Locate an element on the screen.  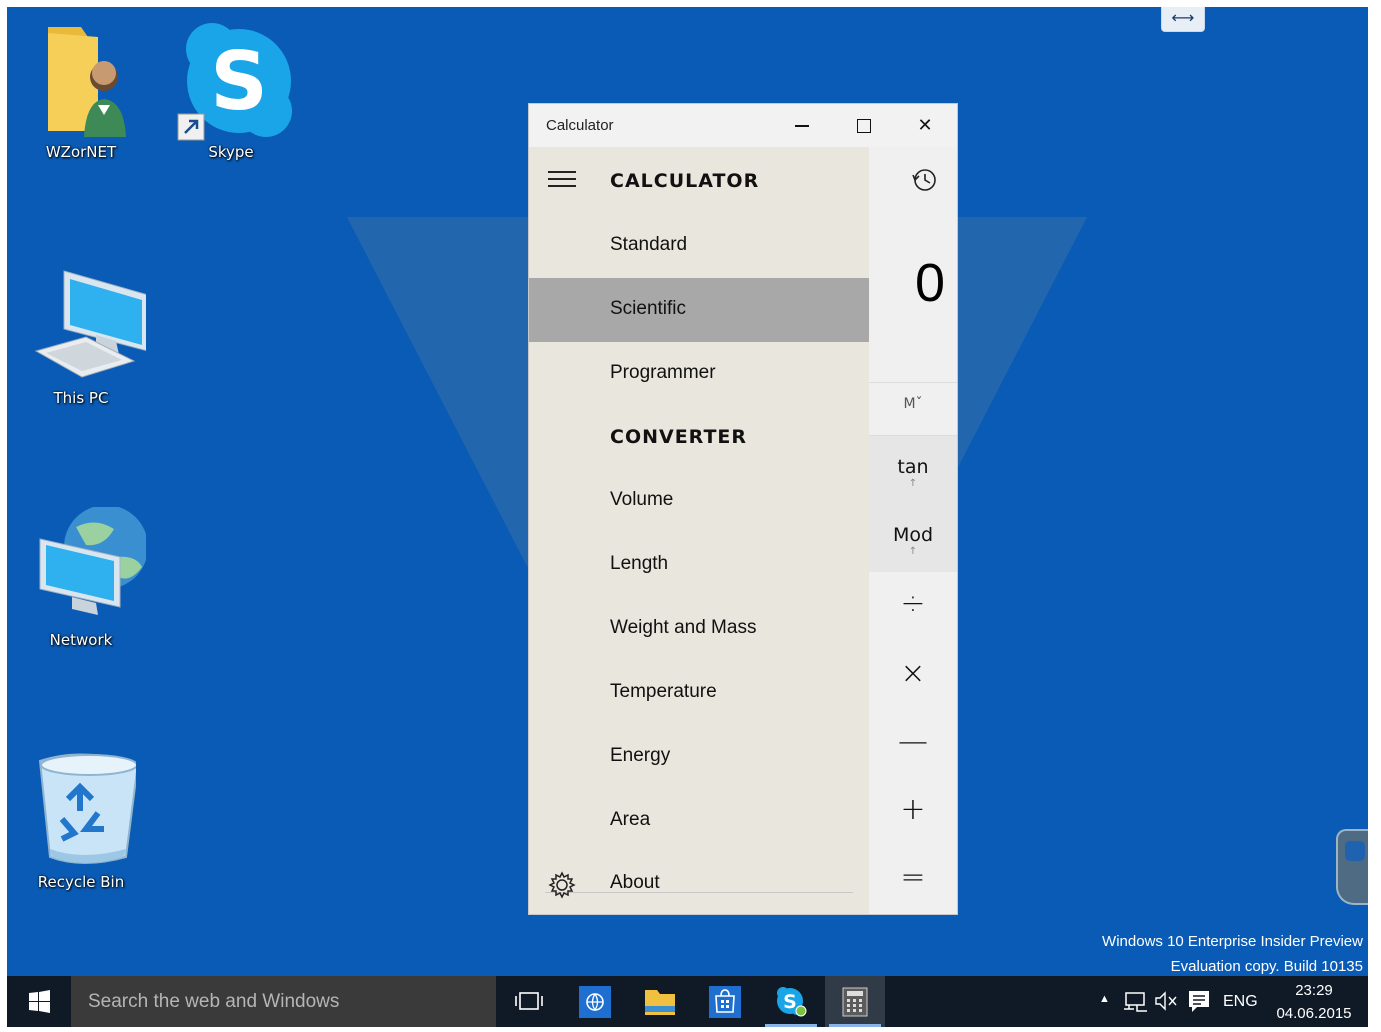
edge-icon is located at coordinates (595, 1002).